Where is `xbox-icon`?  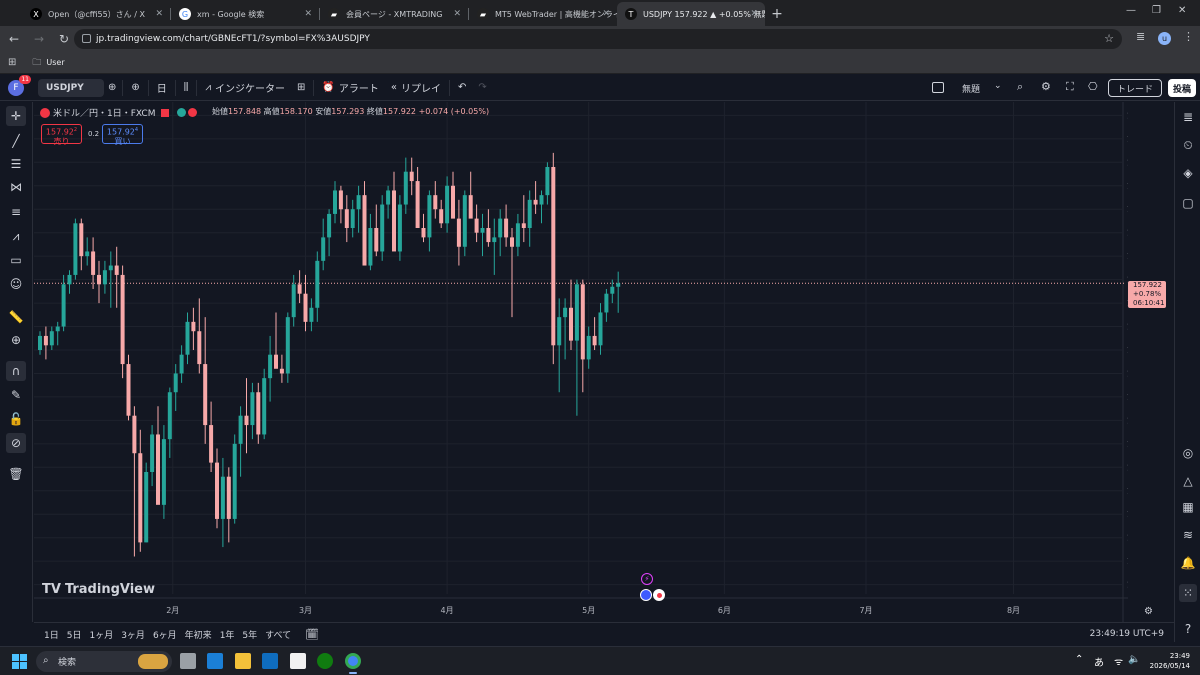
xbox-icon is located at coordinates (325, 661).